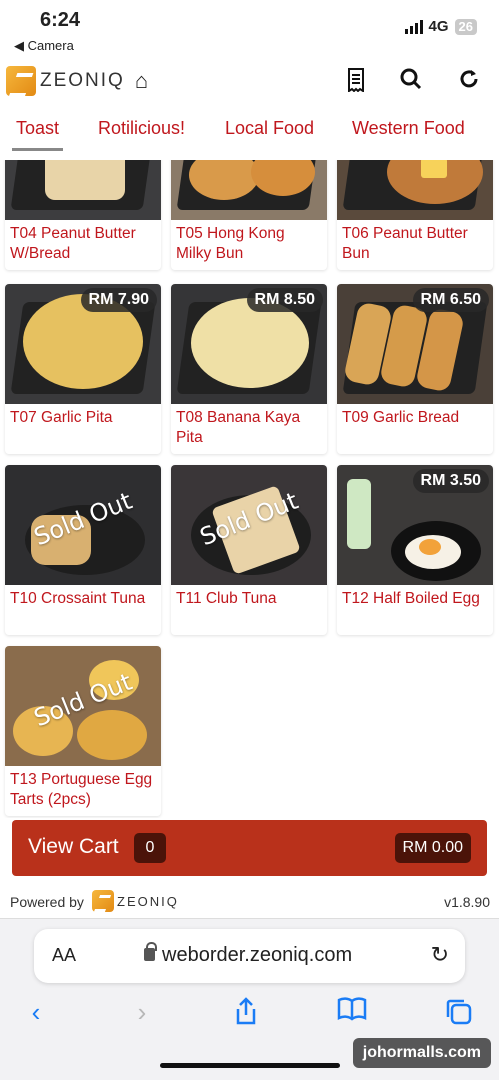 Image resolution: width=499 pixels, height=1080 pixels. What do you see at coordinates (246, 1014) in the screenshot?
I see `share-icon` at bounding box center [246, 1014].